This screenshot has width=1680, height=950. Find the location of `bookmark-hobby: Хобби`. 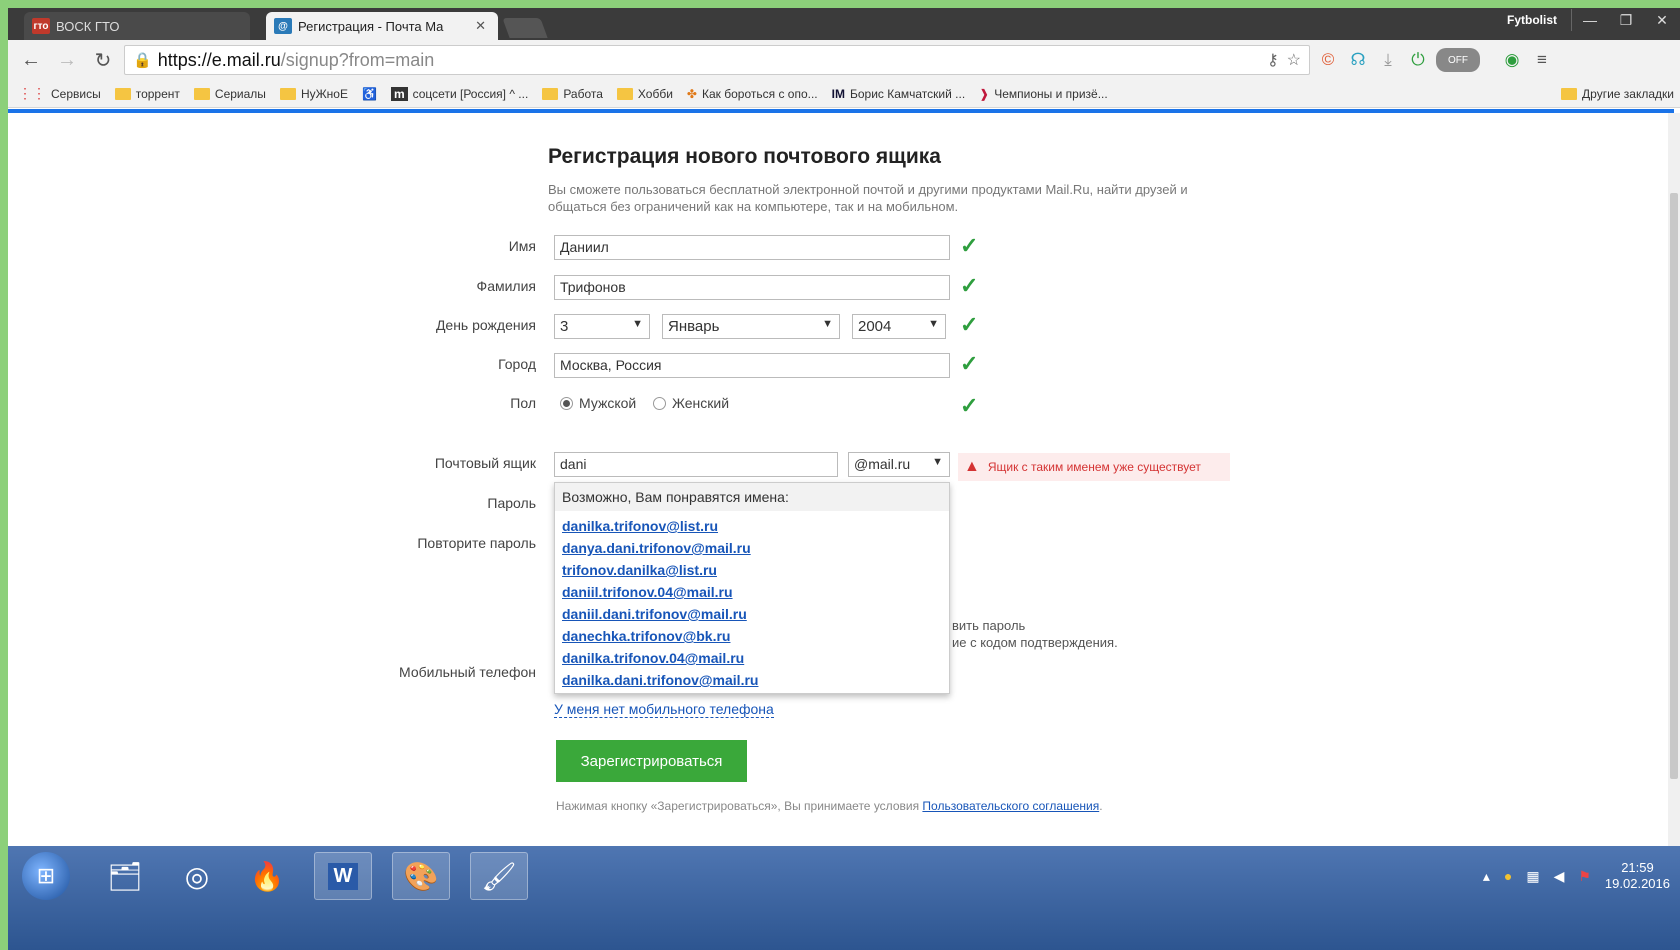

bookmark-hobby: Хобби is located at coordinates (644, 94).